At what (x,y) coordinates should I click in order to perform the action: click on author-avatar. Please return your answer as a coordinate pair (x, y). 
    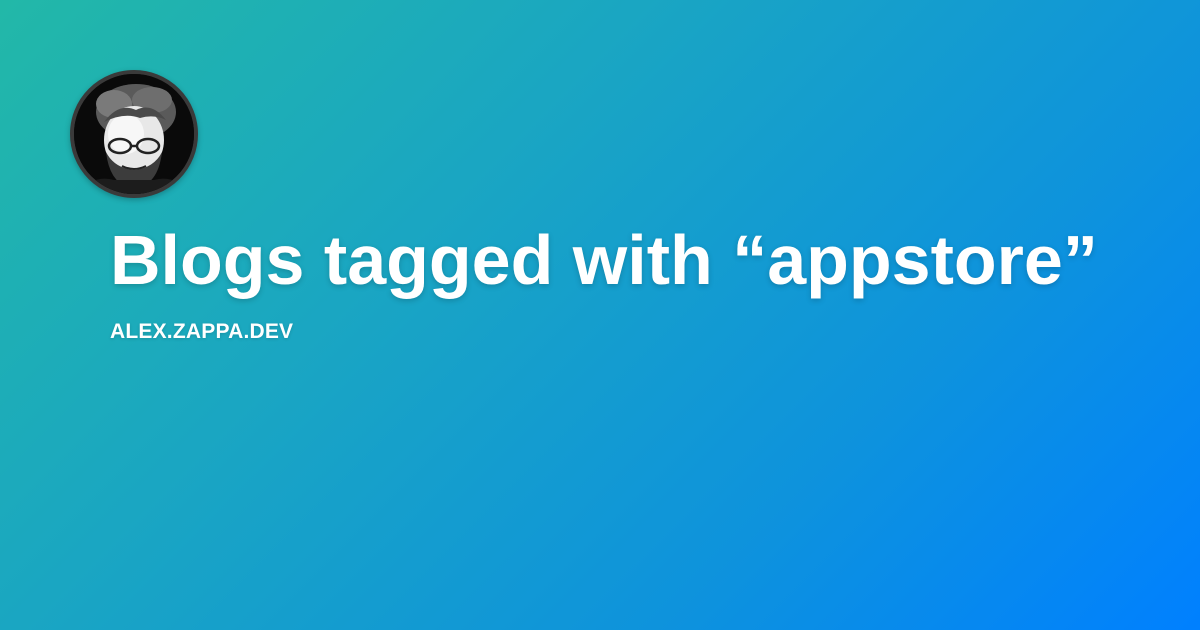
    Looking at the image, I should click on (134, 134).